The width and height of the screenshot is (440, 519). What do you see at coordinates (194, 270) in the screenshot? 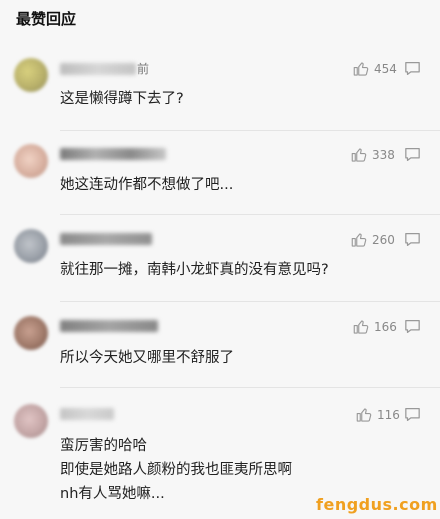
I see `comment-text: 就往那一摊，南韩小龙虾真的没有意见吗?` at bounding box center [194, 270].